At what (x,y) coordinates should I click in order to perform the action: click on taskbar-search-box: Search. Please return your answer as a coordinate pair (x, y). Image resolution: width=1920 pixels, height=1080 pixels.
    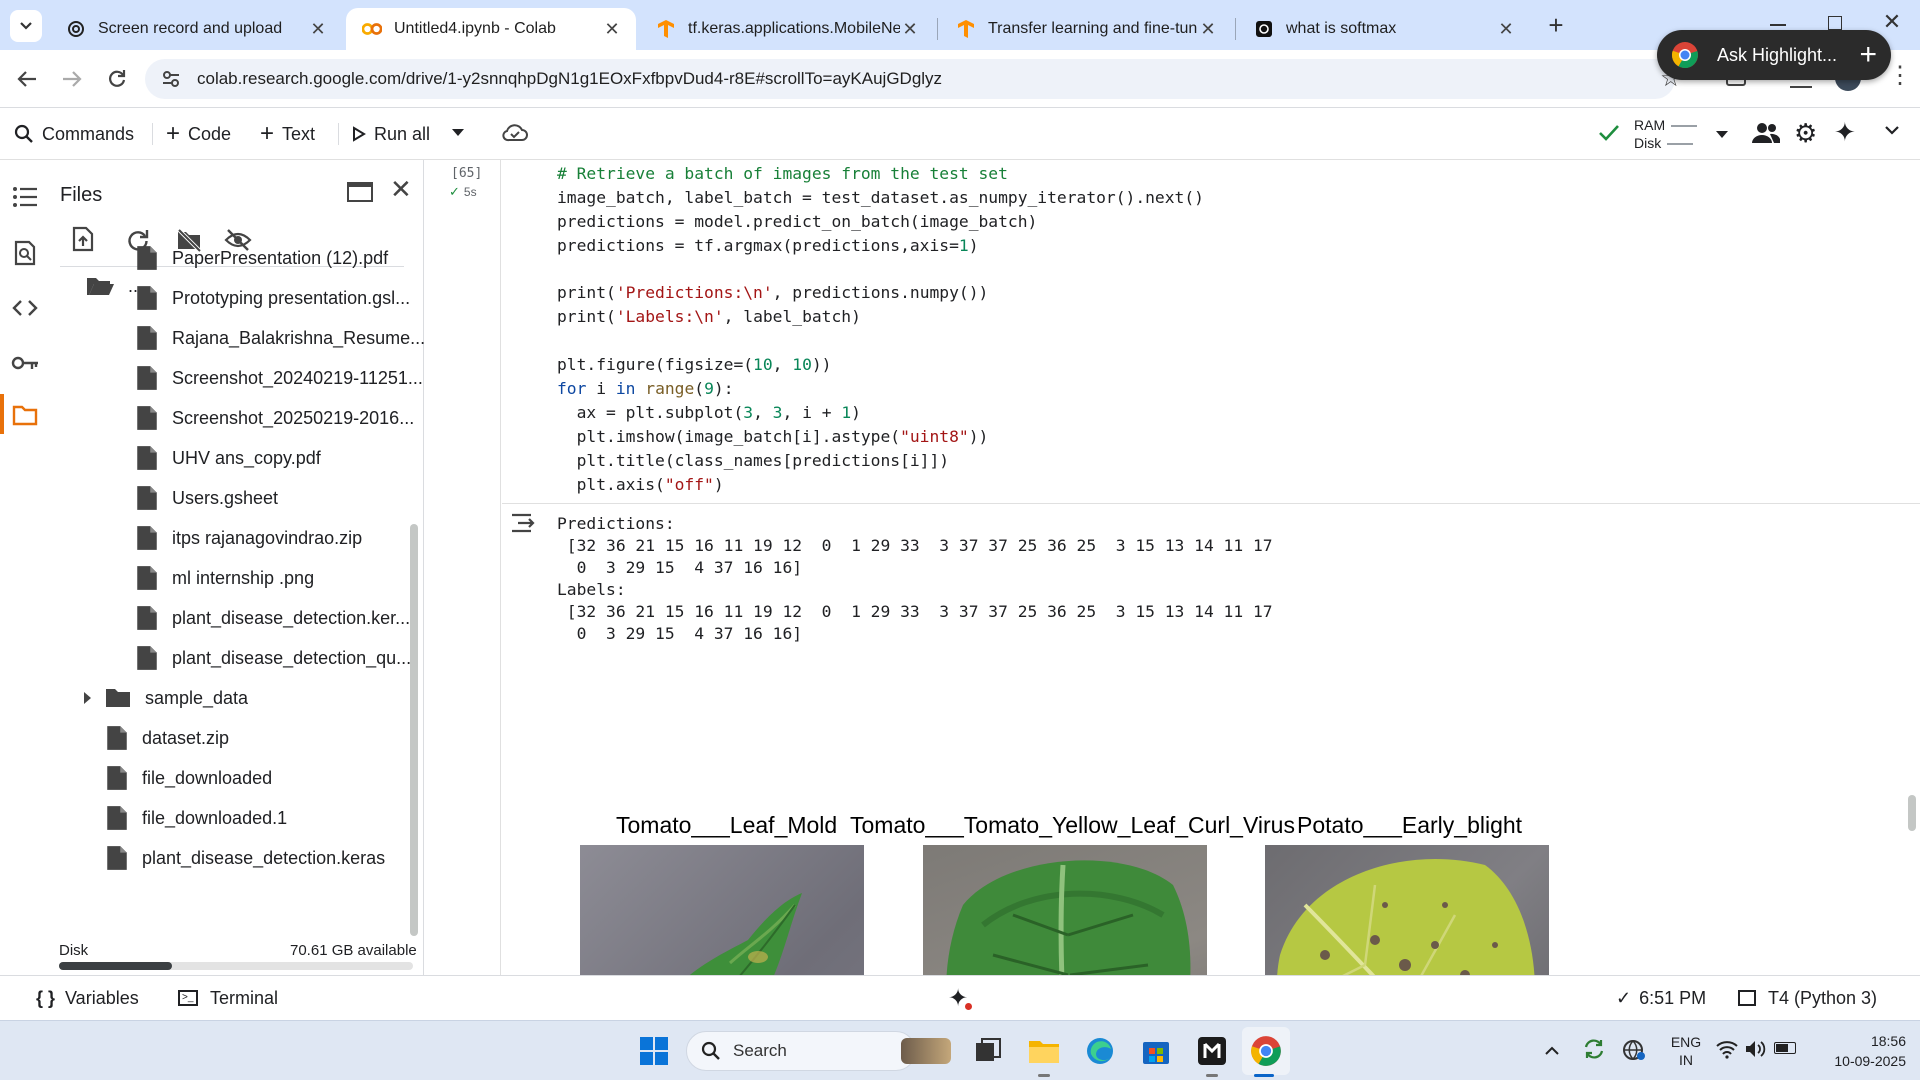
    Looking at the image, I should click on (818, 1051).